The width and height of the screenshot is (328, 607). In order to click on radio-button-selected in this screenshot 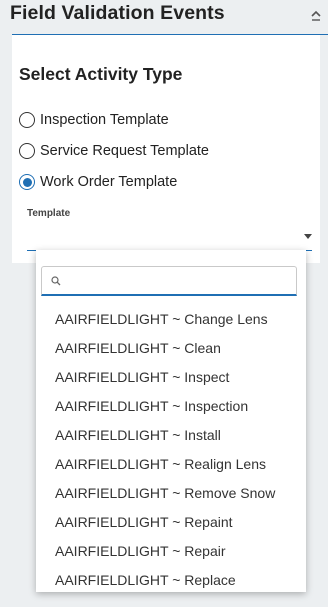, I will do `click(27, 182)`.